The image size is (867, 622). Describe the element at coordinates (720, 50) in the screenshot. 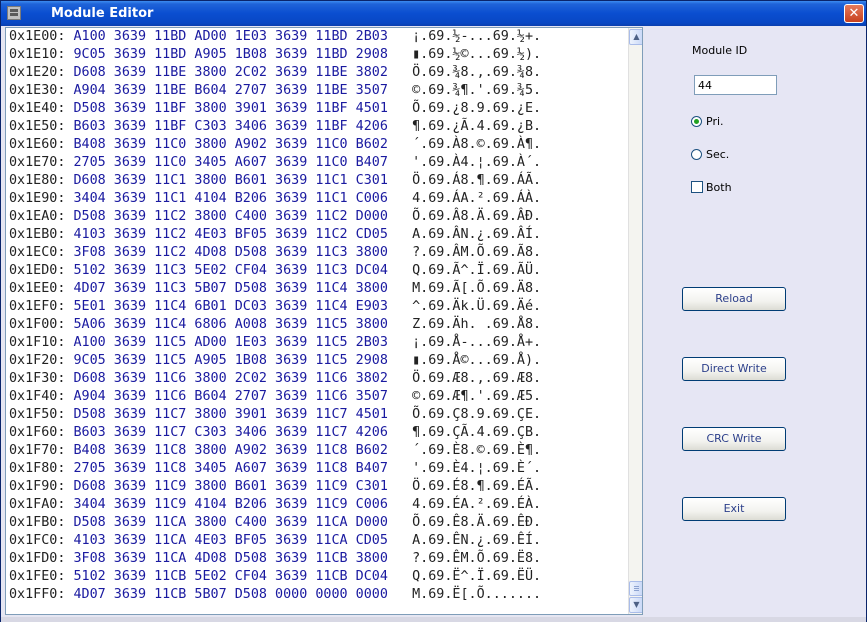

I see `module-id-label: Module ID` at that location.